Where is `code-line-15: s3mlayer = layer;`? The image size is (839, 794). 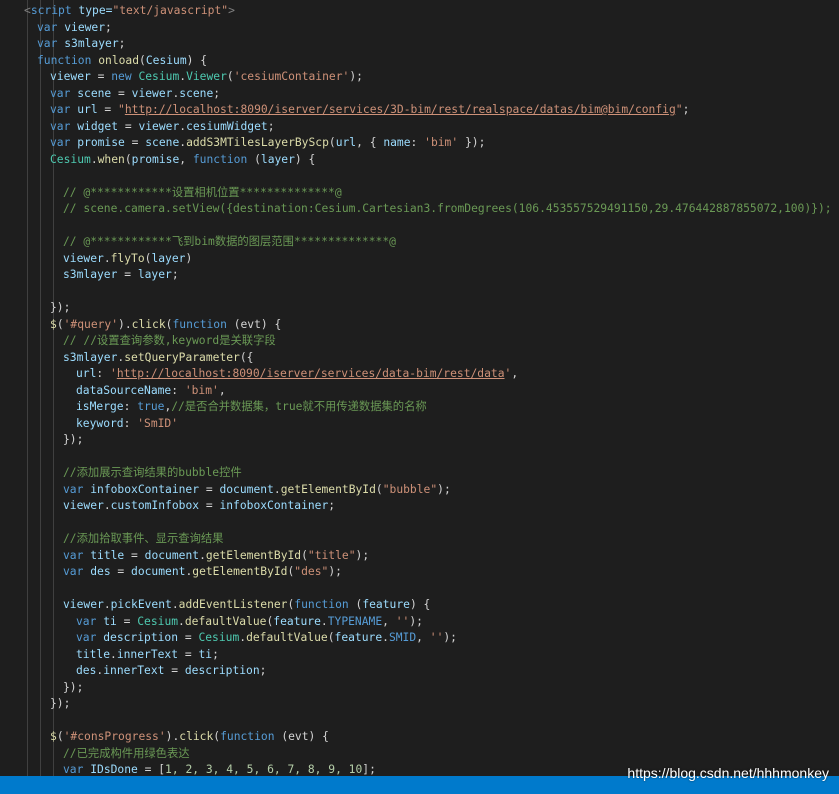
code-line-15: s3mlayer = layer; is located at coordinates (121, 275).